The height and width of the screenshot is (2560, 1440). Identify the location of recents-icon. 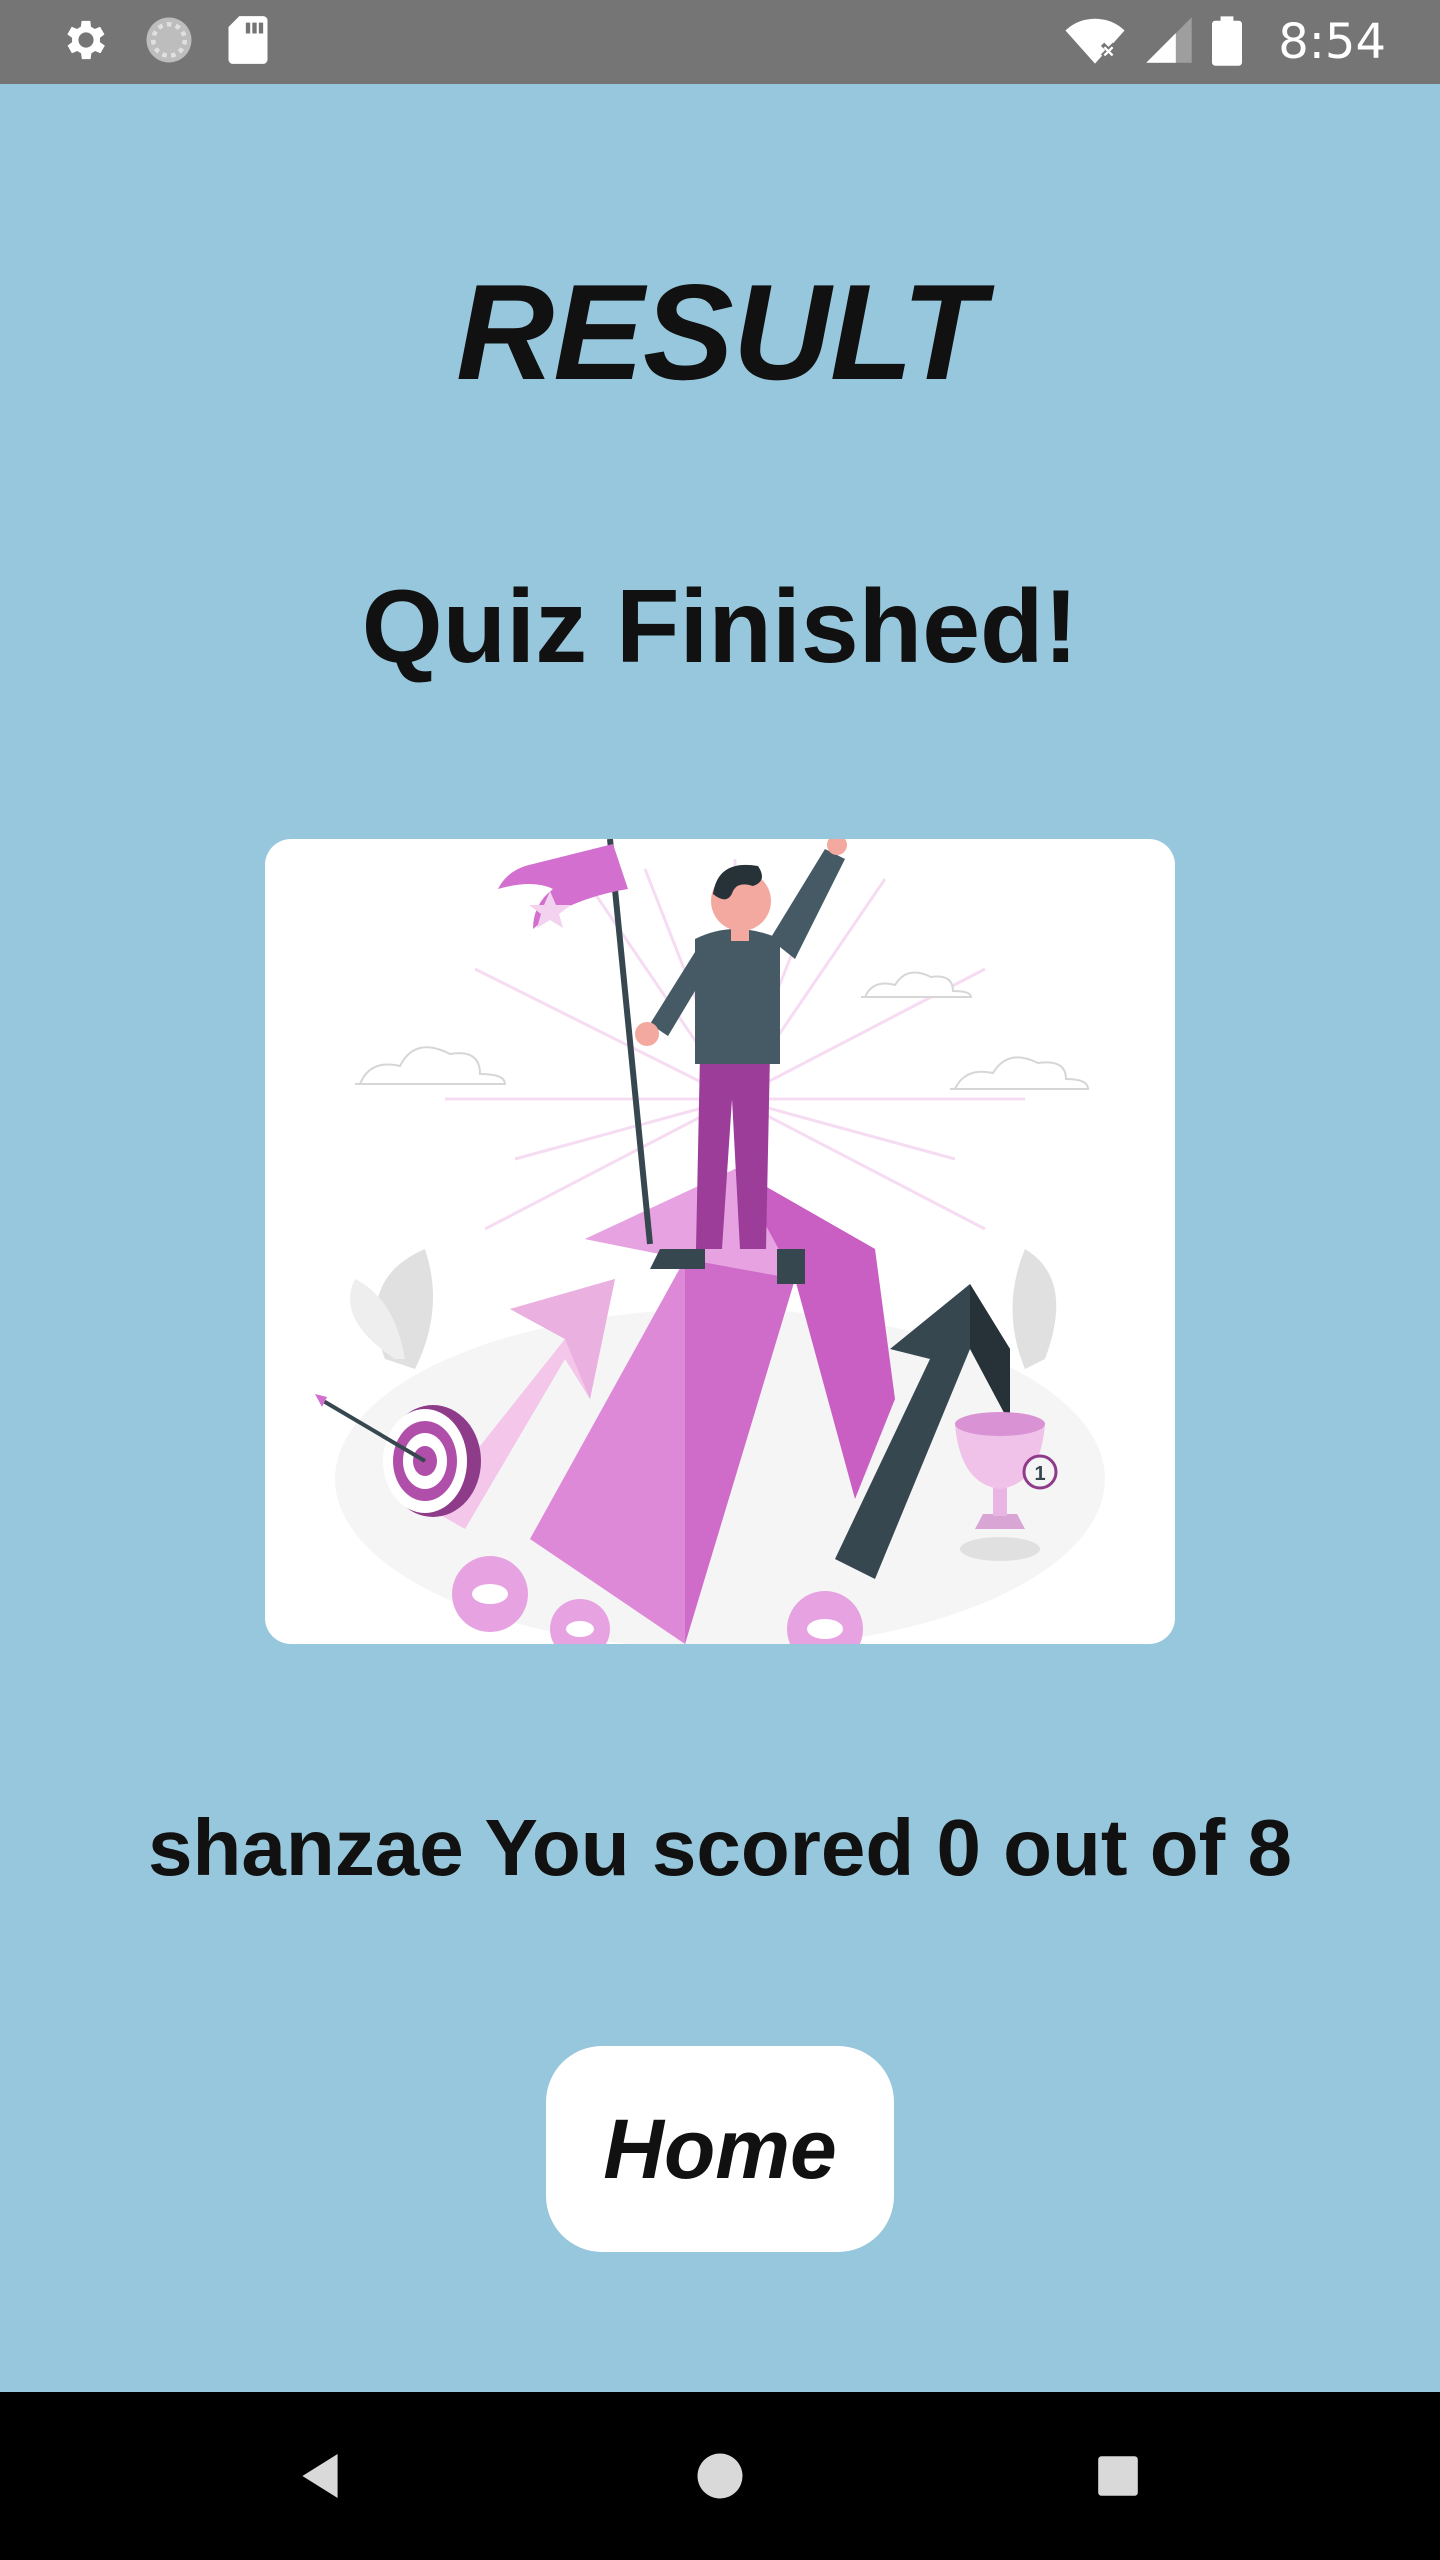
(1118, 2476).